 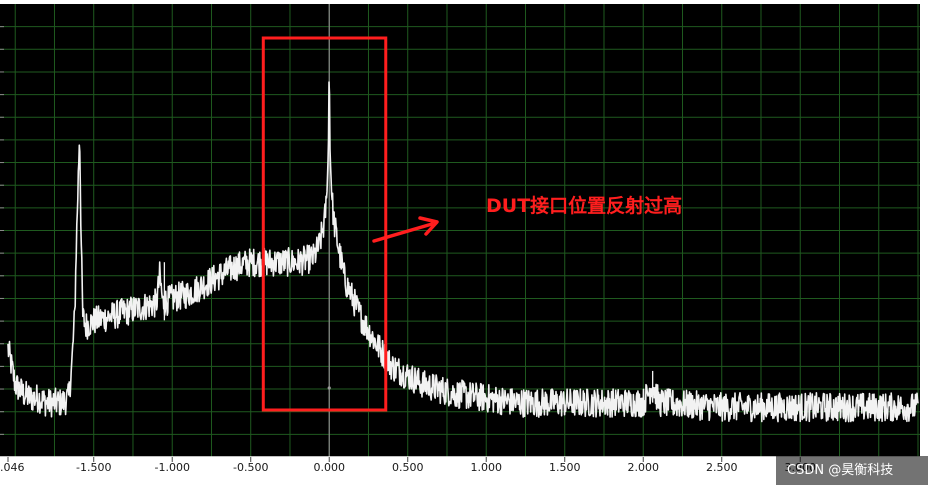 I want to click on watermark: CSDN @昊衡科技, so click(x=852, y=470).